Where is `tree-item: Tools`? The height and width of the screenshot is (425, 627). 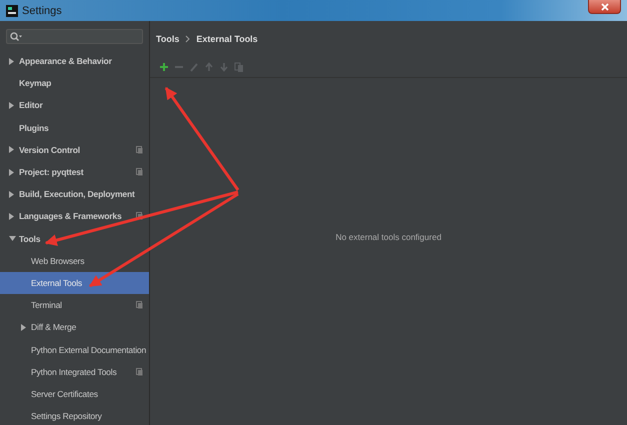
tree-item: Tools is located at coordinates (74, 239).